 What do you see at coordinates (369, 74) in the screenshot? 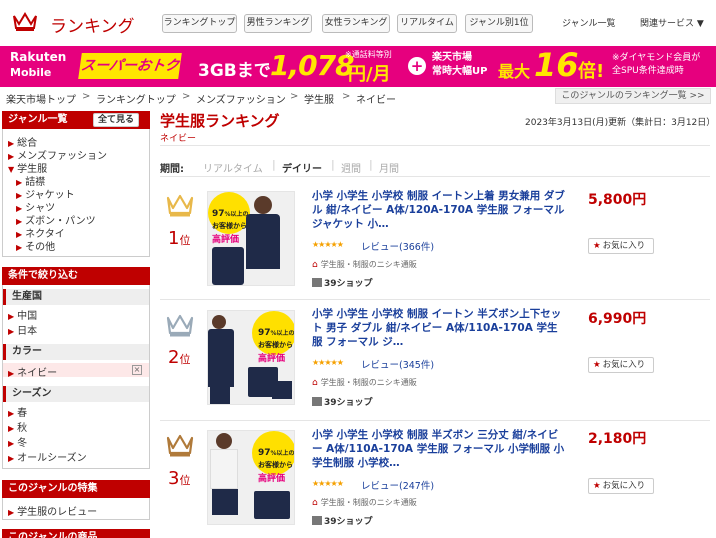
I see `banner-price-unit: 円/月` at bounding box center [369, 74].